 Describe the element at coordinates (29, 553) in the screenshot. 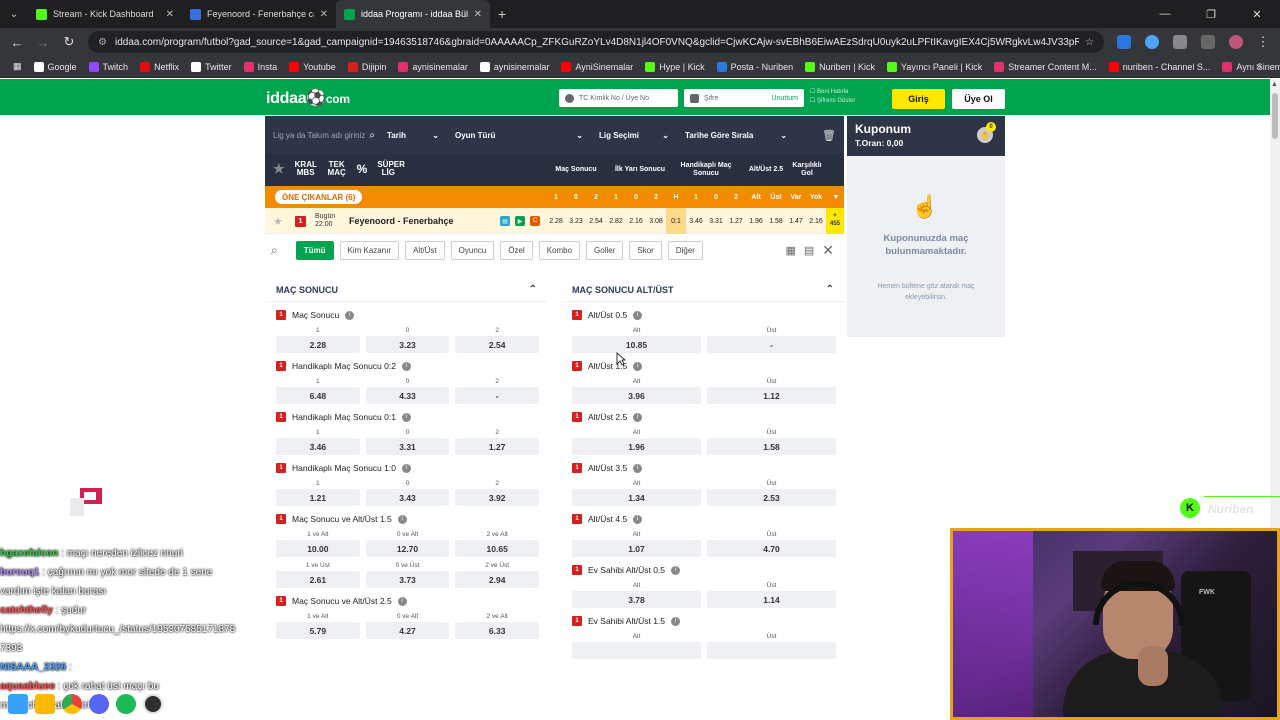

I see `chat-username: hgaxefalcon` at that location.